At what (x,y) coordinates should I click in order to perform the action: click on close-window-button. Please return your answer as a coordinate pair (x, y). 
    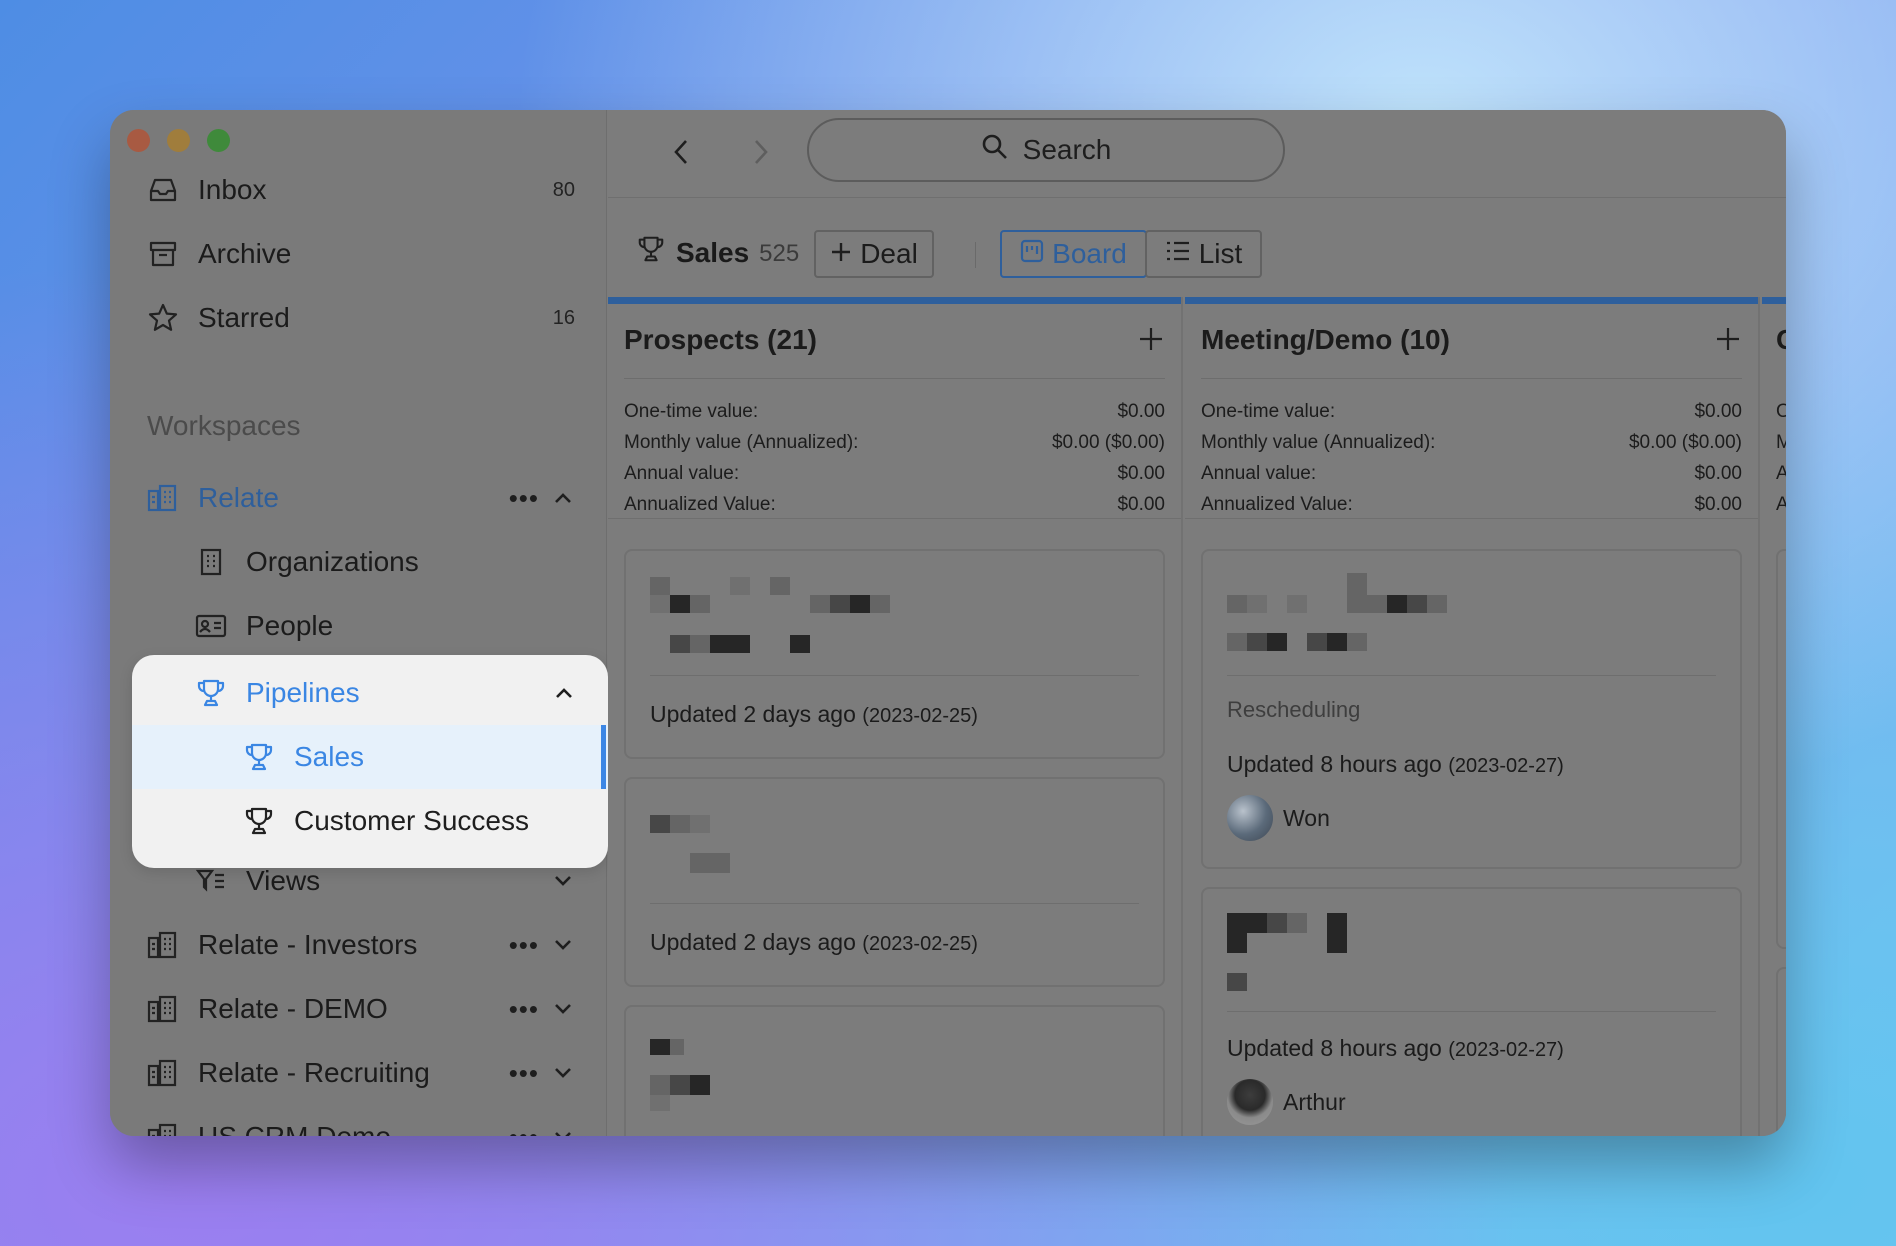
    Looking at the image, I should click on (138, 140).